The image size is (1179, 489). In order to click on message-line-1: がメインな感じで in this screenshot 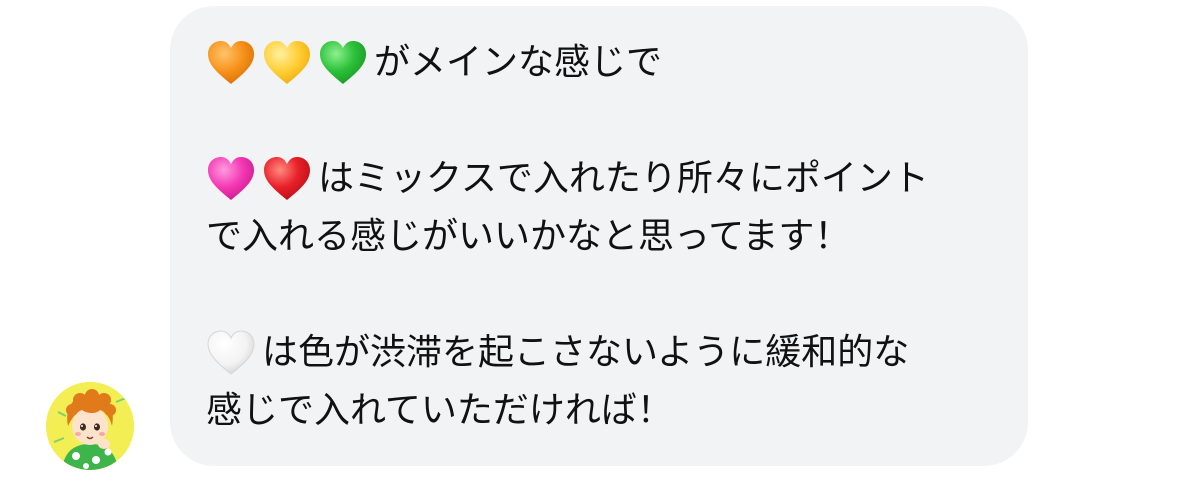, I will do `click(602, 63)`.